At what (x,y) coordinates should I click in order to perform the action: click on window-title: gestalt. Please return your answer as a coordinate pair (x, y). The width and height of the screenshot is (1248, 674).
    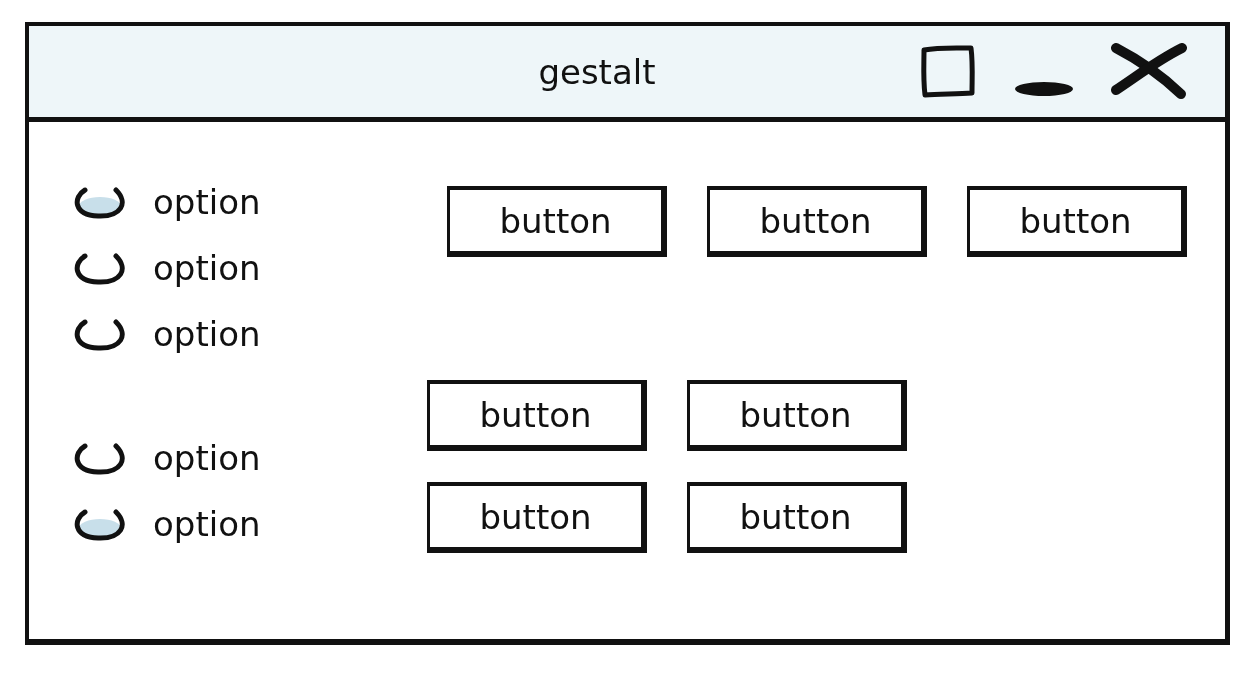
    Looking at the image, I should click on (597, 71).